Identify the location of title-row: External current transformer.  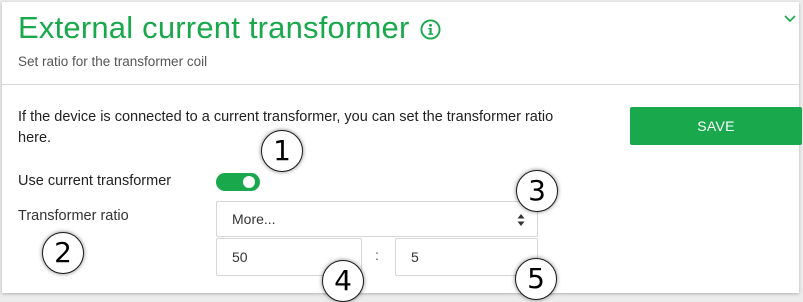
(229, 28).